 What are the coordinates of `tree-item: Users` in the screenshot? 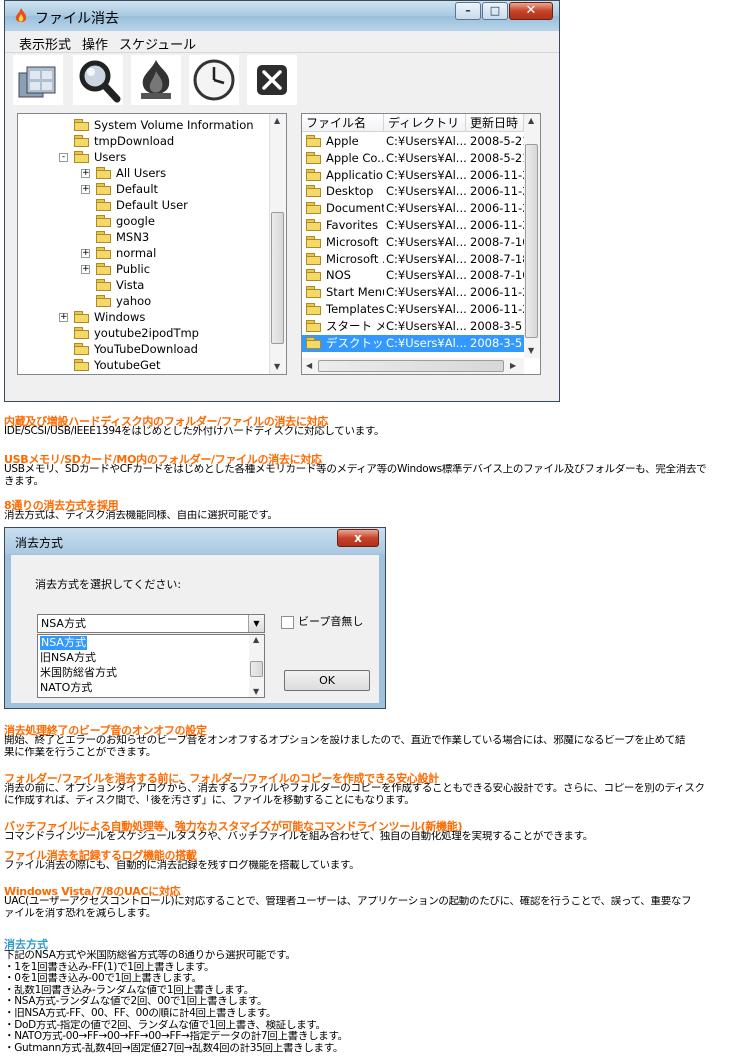 It's located at (100, 157).